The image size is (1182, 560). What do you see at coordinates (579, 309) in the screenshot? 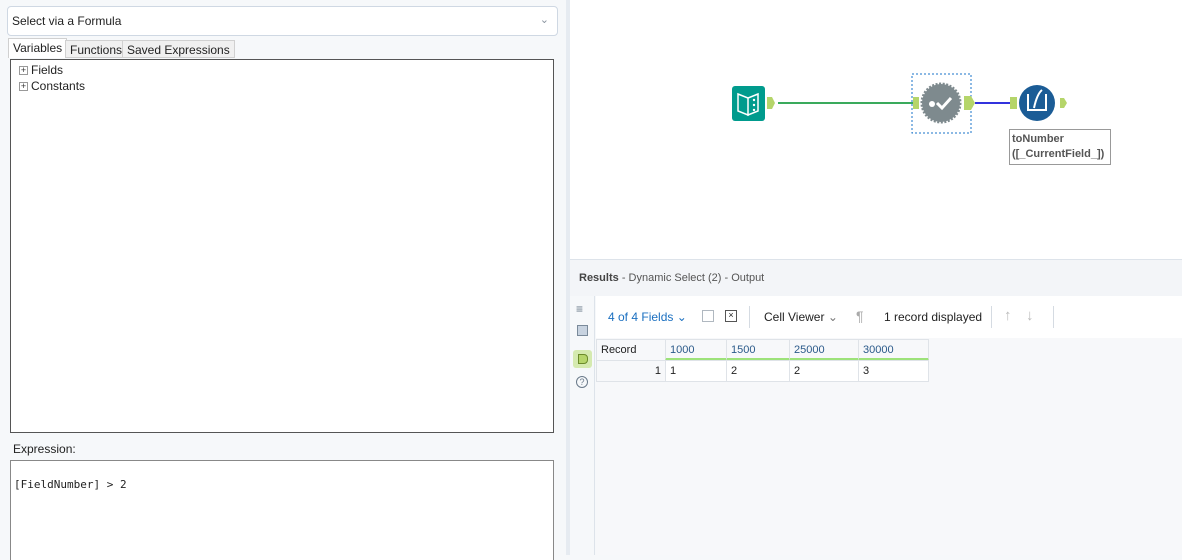
I see `list-icon: ≡` at bounding box center [579, 309].